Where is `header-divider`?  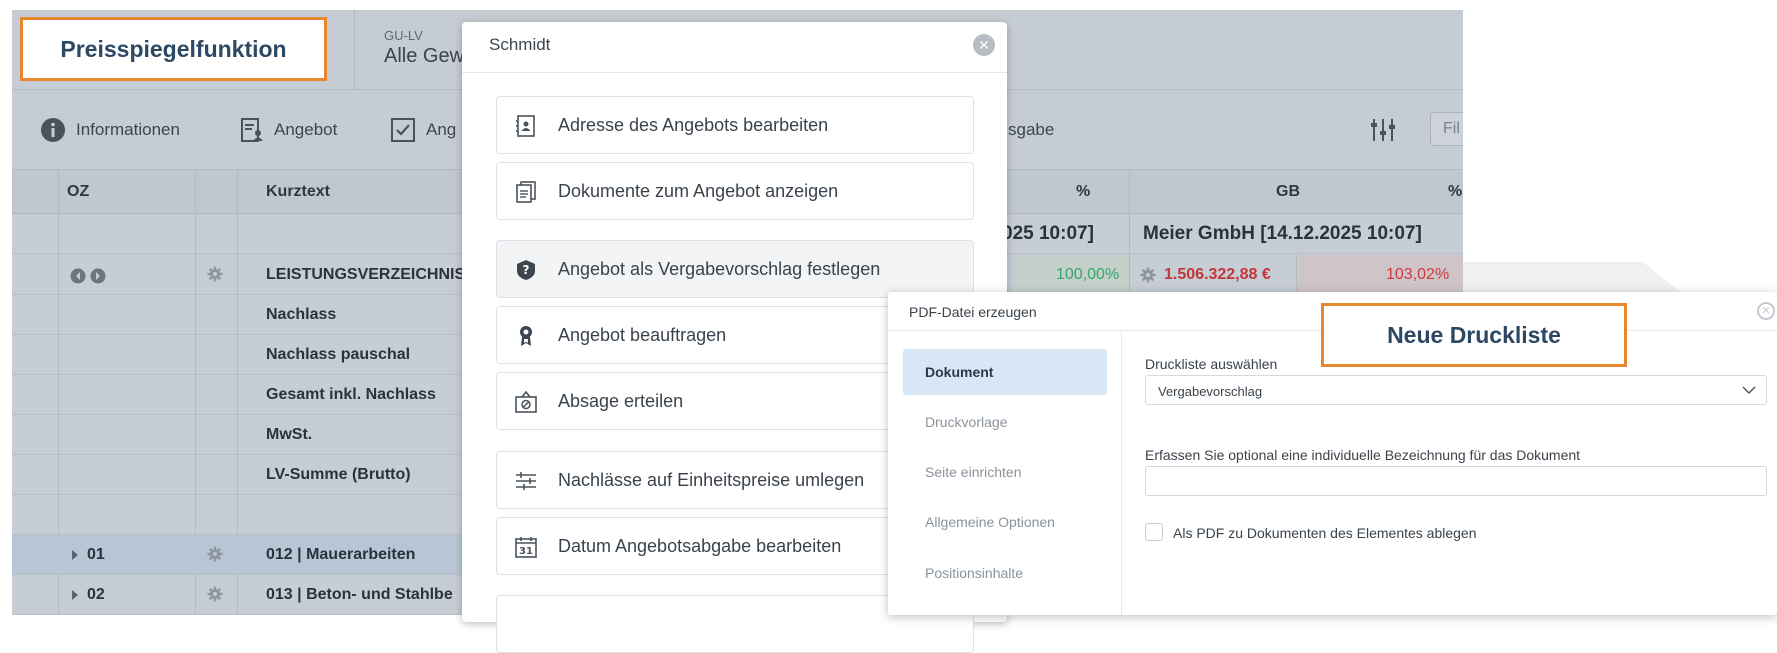 header-divider is located at coordinates (354, 50).